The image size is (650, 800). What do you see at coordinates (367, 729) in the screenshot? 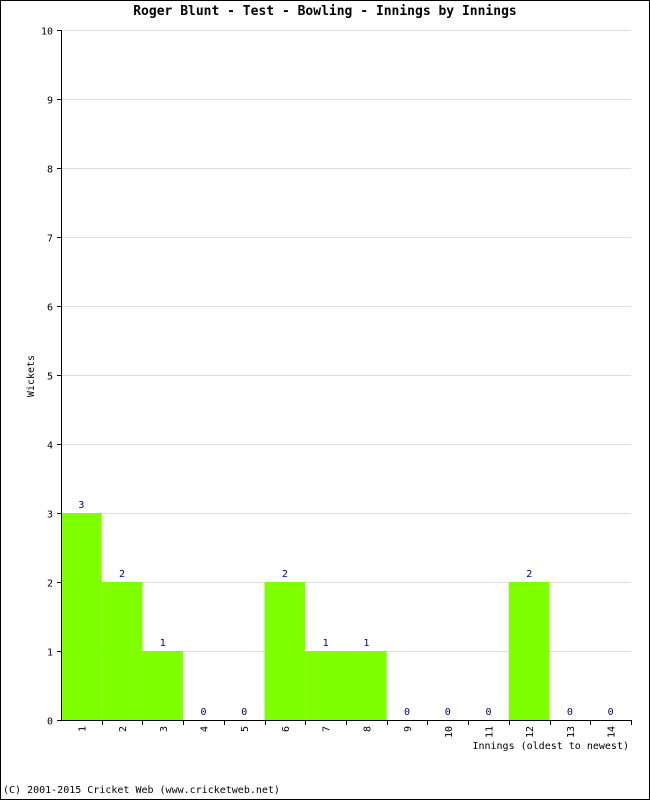
I see `x-tick-label: 8` at bounding box center [367, 729].